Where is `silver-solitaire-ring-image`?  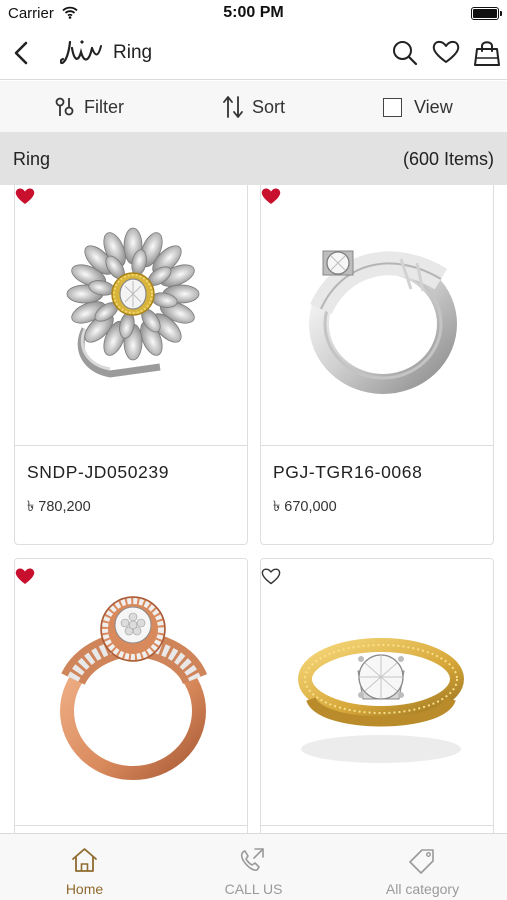 silver-solitaire-ring-image is located at coordinates (383, 322).